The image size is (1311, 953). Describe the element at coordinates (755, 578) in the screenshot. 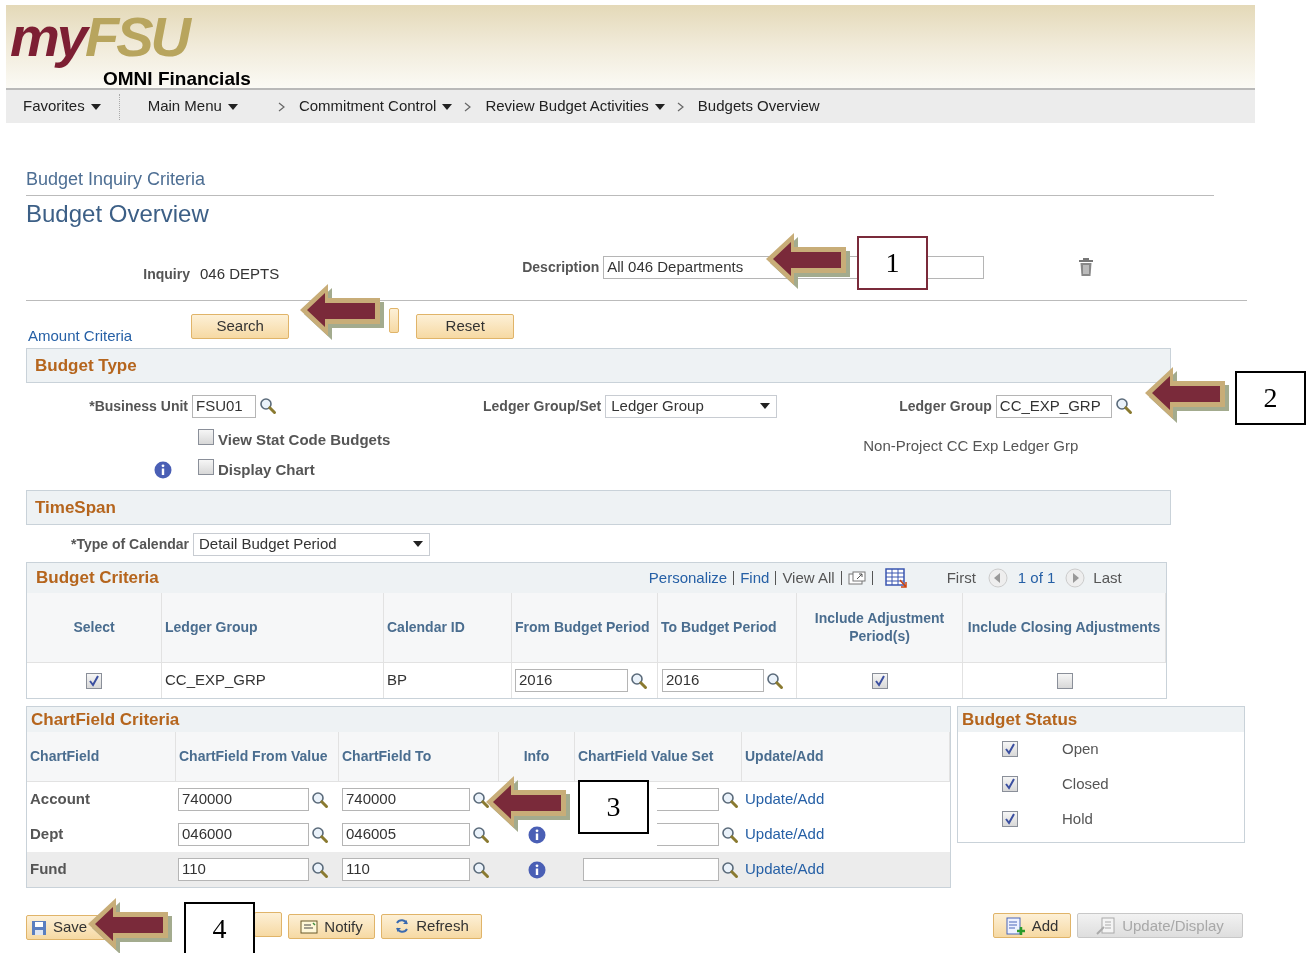

I see `grid-link: Find` at that location.